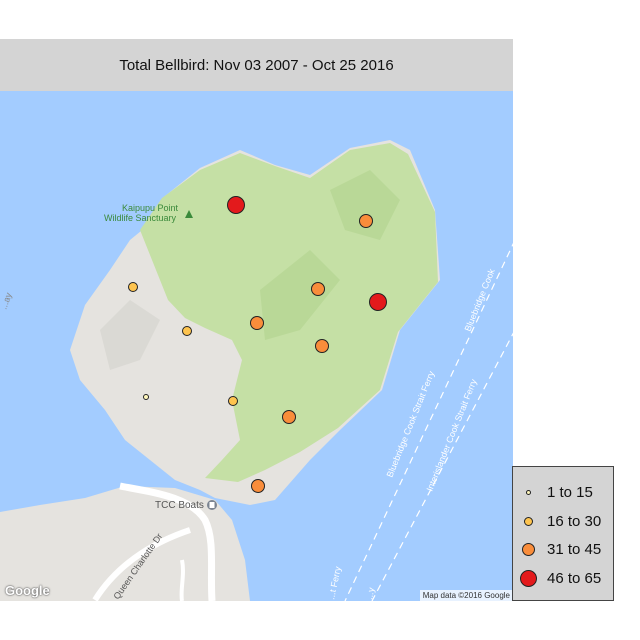 Image resolution: width=640 pixels, height=640 pixels. What do you see at coordinates (179, 505) in the screenshot?
I see `tcc-boats-label: TCC Boats` at bounding box center [179, 505].